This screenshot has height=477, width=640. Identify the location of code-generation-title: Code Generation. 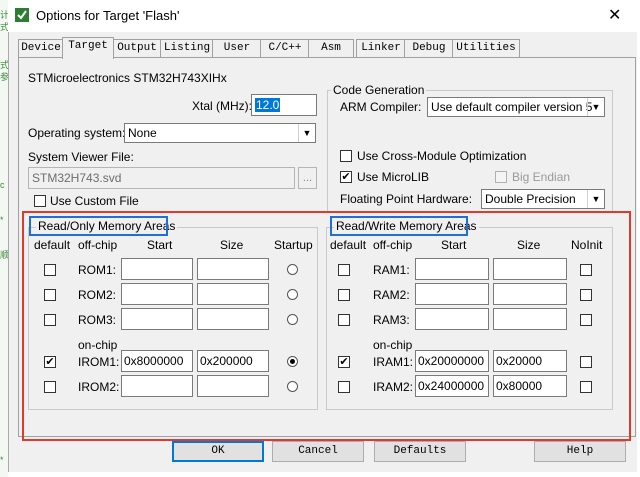
(379, 90).